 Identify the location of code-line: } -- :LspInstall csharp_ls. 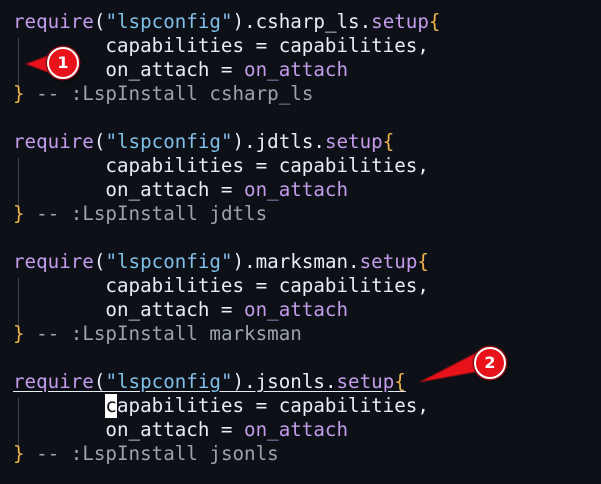
(163, 94).